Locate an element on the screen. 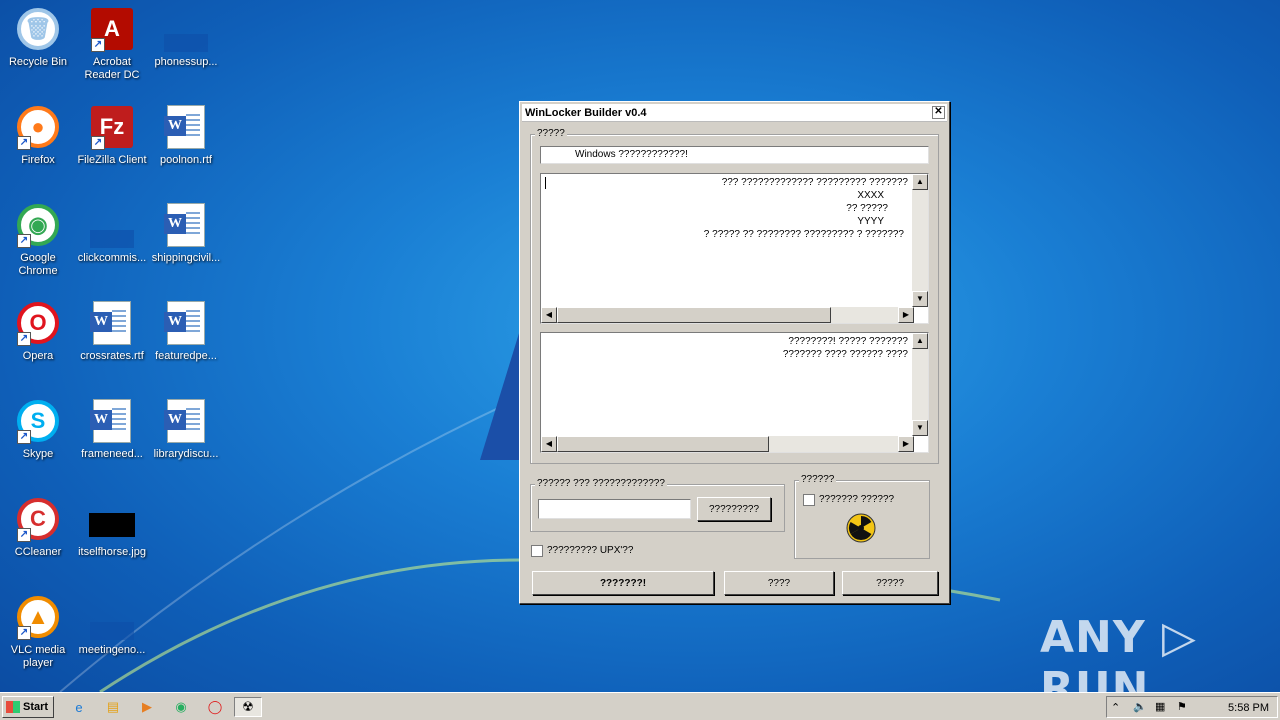 The width and height of the screenshot is (1280, 720). code-input is located at coordinates (614, 509).